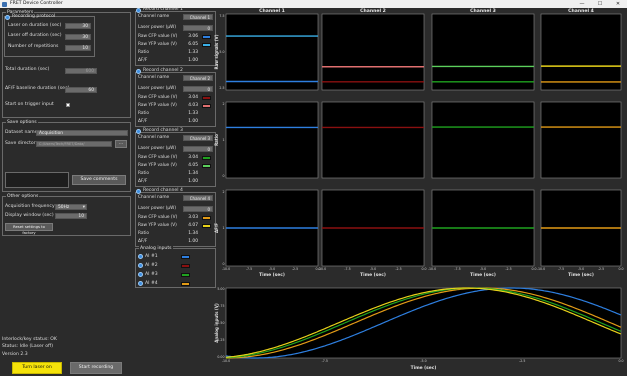 The image size is (627, 376). Describe the element at coordinates (216, 51) in the screenshot. I see `y-axis-label: Raw signals (V)` at that location.